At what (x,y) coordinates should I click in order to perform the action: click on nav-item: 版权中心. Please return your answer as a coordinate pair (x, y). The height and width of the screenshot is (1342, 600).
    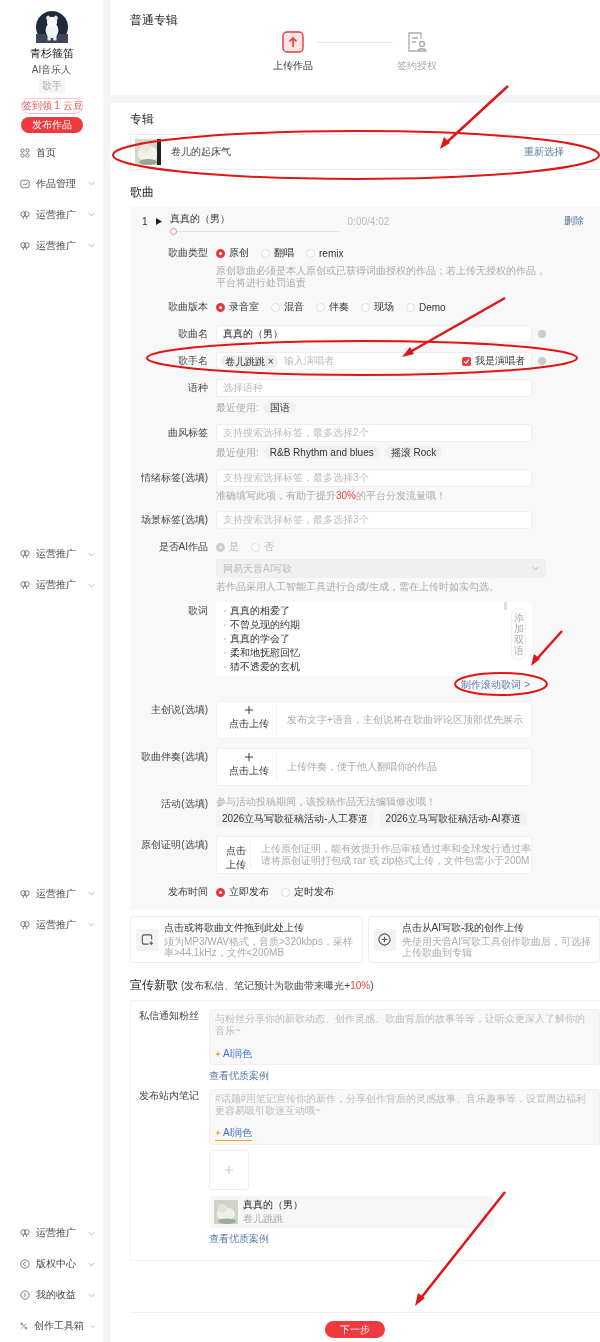
    Looking at the image, I should click on (51, 1264).